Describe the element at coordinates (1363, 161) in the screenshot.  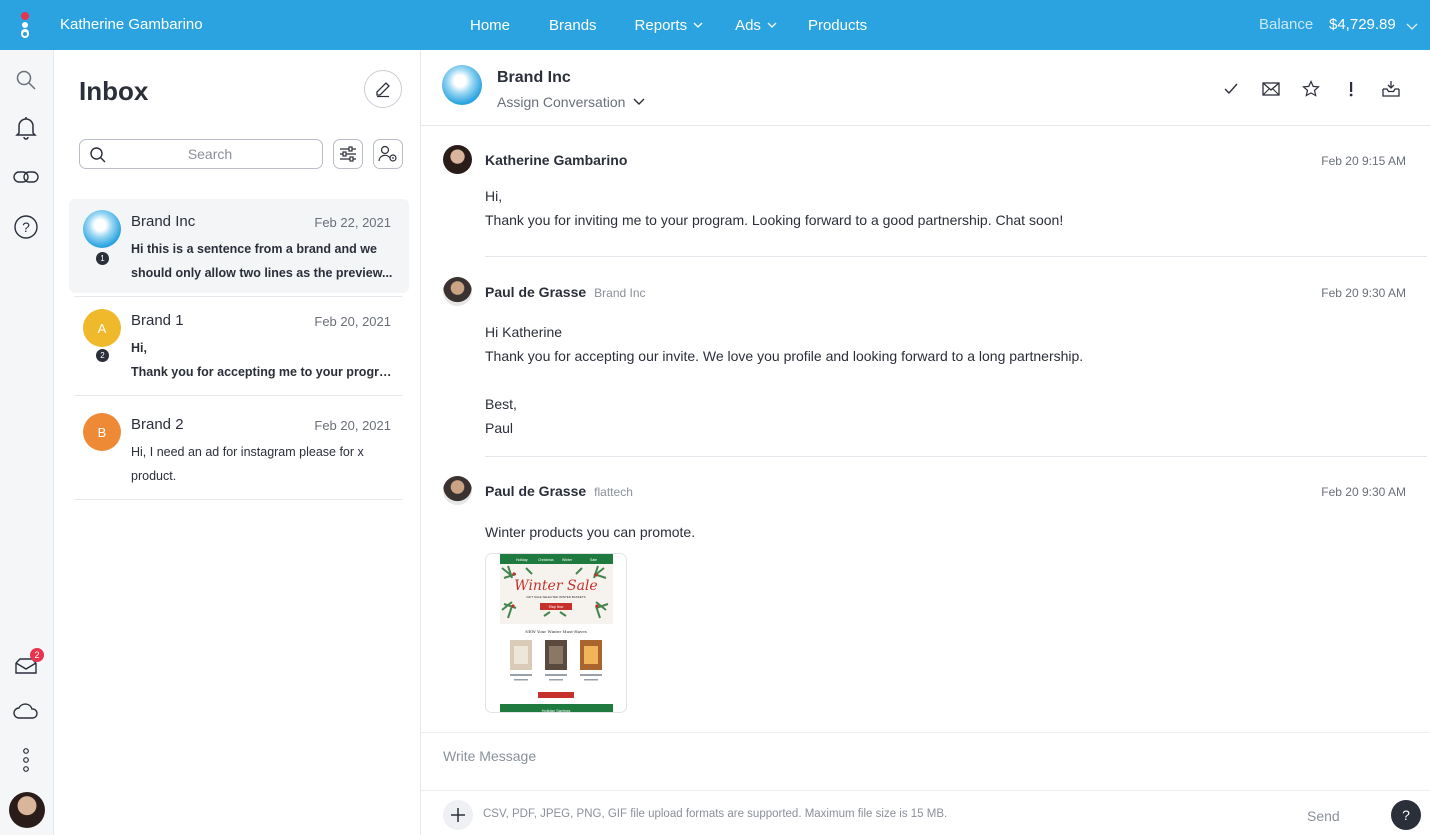
I see `message-timestamp: Feb 20 9:15 AM` at that location.